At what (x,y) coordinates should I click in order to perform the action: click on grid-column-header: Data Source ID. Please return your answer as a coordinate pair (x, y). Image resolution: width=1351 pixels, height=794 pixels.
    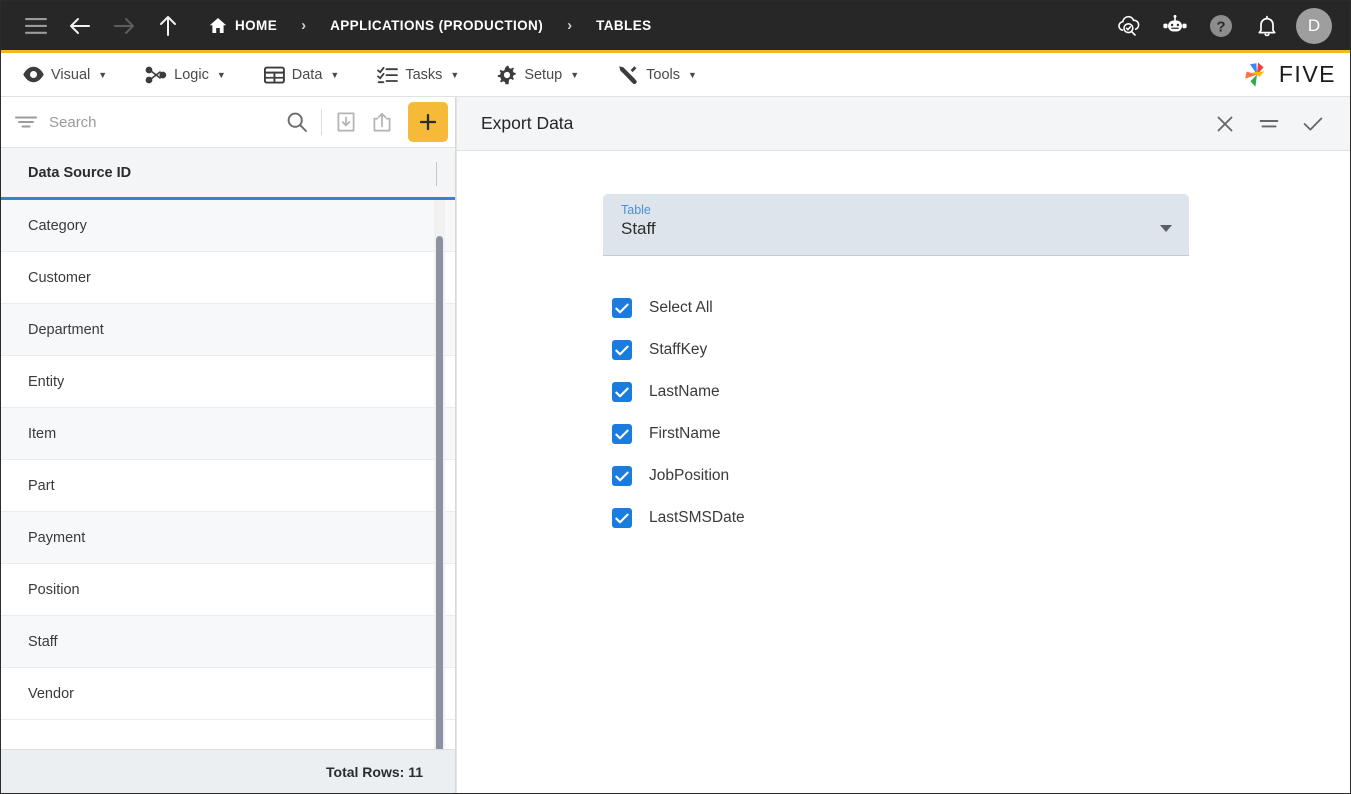
    Looking at the image, I should click on (228, 174).